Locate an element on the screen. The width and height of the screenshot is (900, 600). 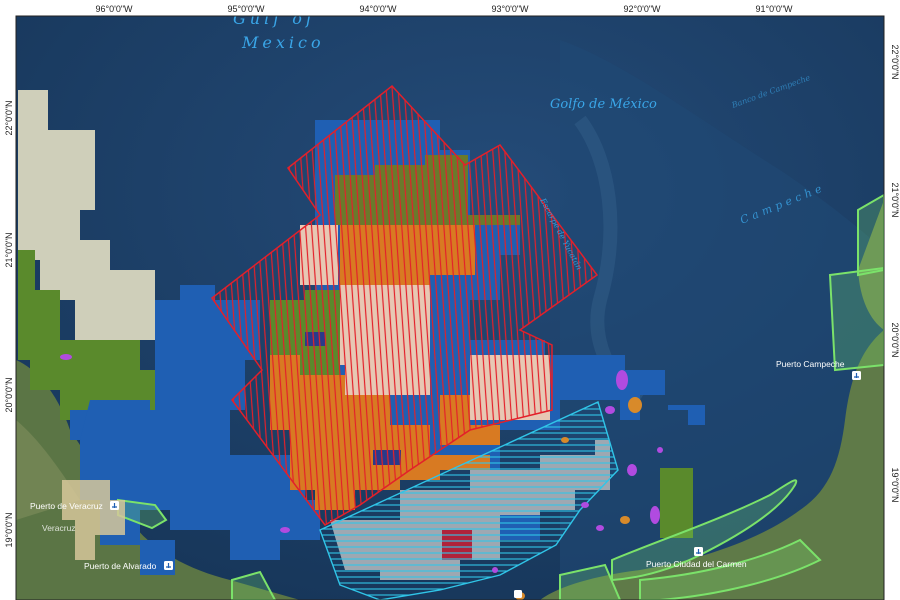
sea-label-gulf-es: Golfo de México is located at coordinates (603, 104).